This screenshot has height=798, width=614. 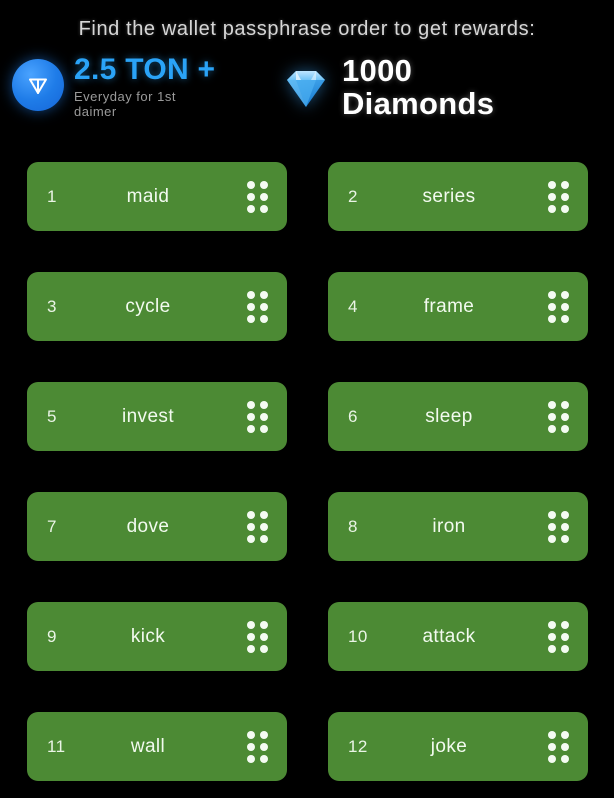 I want to click on diamonds-reward-text: 1000 Diamonds, so click(x=418, y=87).